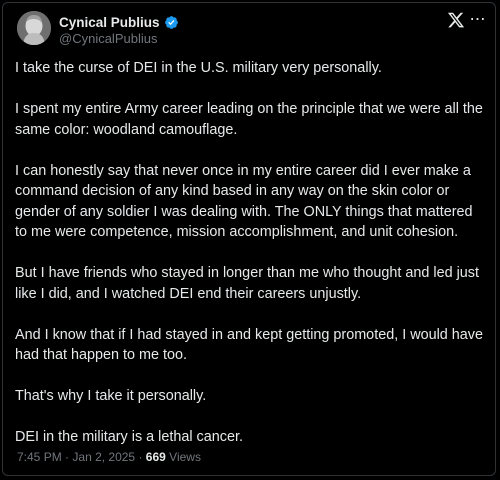 Image resolution: width=500 pixels, height=480 pixels. Describe the element at coordinates (39, 457) in the screenshot. I see `post-time: 7:45 PM` at that location.